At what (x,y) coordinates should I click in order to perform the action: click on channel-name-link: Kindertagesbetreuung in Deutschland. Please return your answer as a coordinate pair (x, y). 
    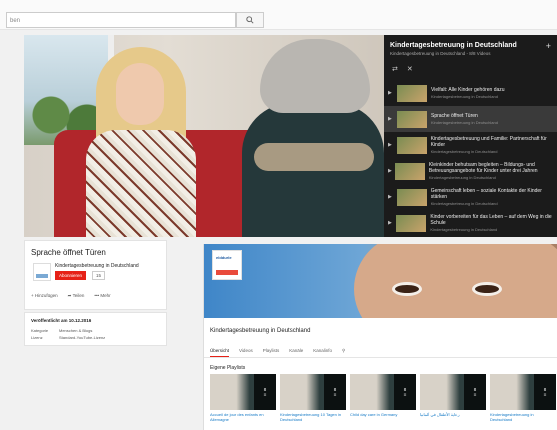
    Looking at the image, I should click on (97, 266).